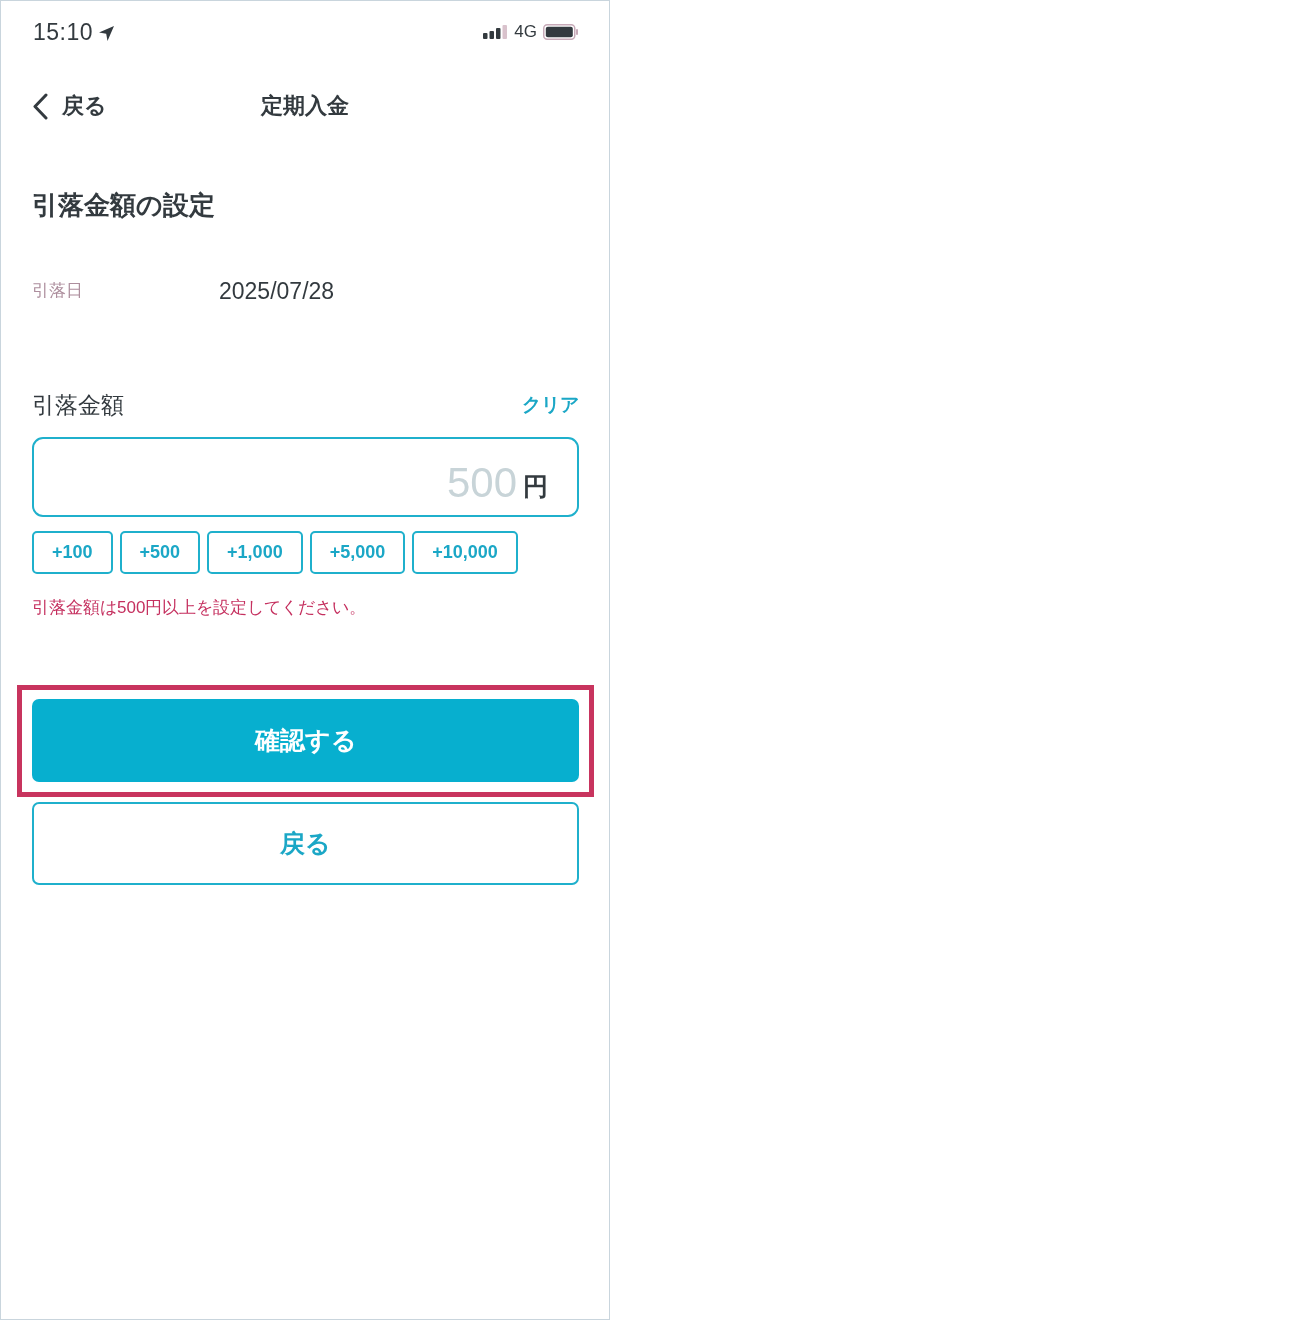 This screenshot has width=1300, height=1320. Describe the element at coordinates (255, 552) in the screenshot. I see `add-amount-button: +1,000` at that location.